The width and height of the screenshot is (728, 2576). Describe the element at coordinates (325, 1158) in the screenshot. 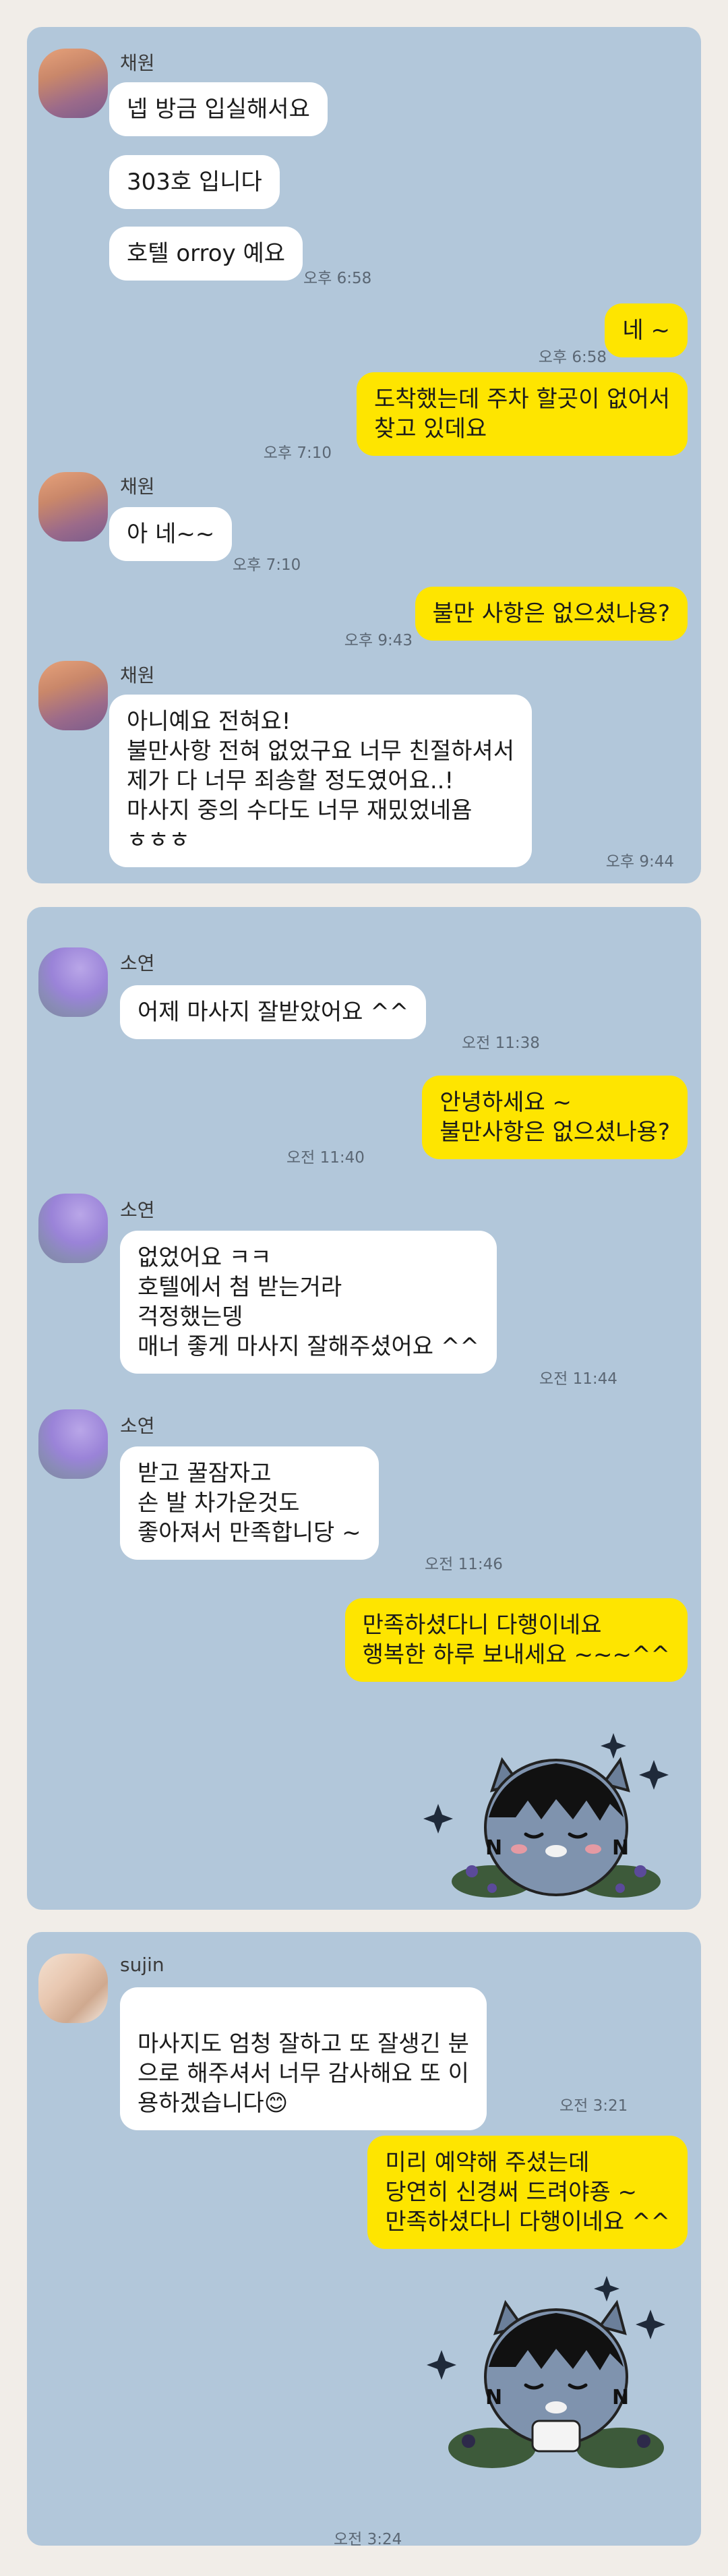

I see `message-time: 오전 11:40` at that location.